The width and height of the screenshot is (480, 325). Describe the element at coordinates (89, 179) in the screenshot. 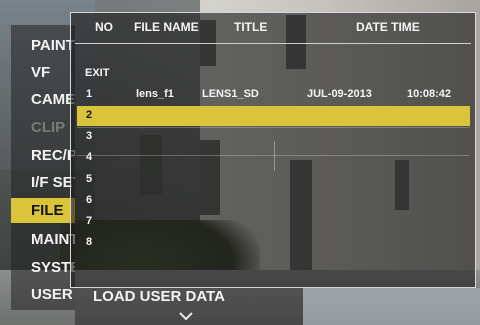

I see `row-number: 5` at that location.